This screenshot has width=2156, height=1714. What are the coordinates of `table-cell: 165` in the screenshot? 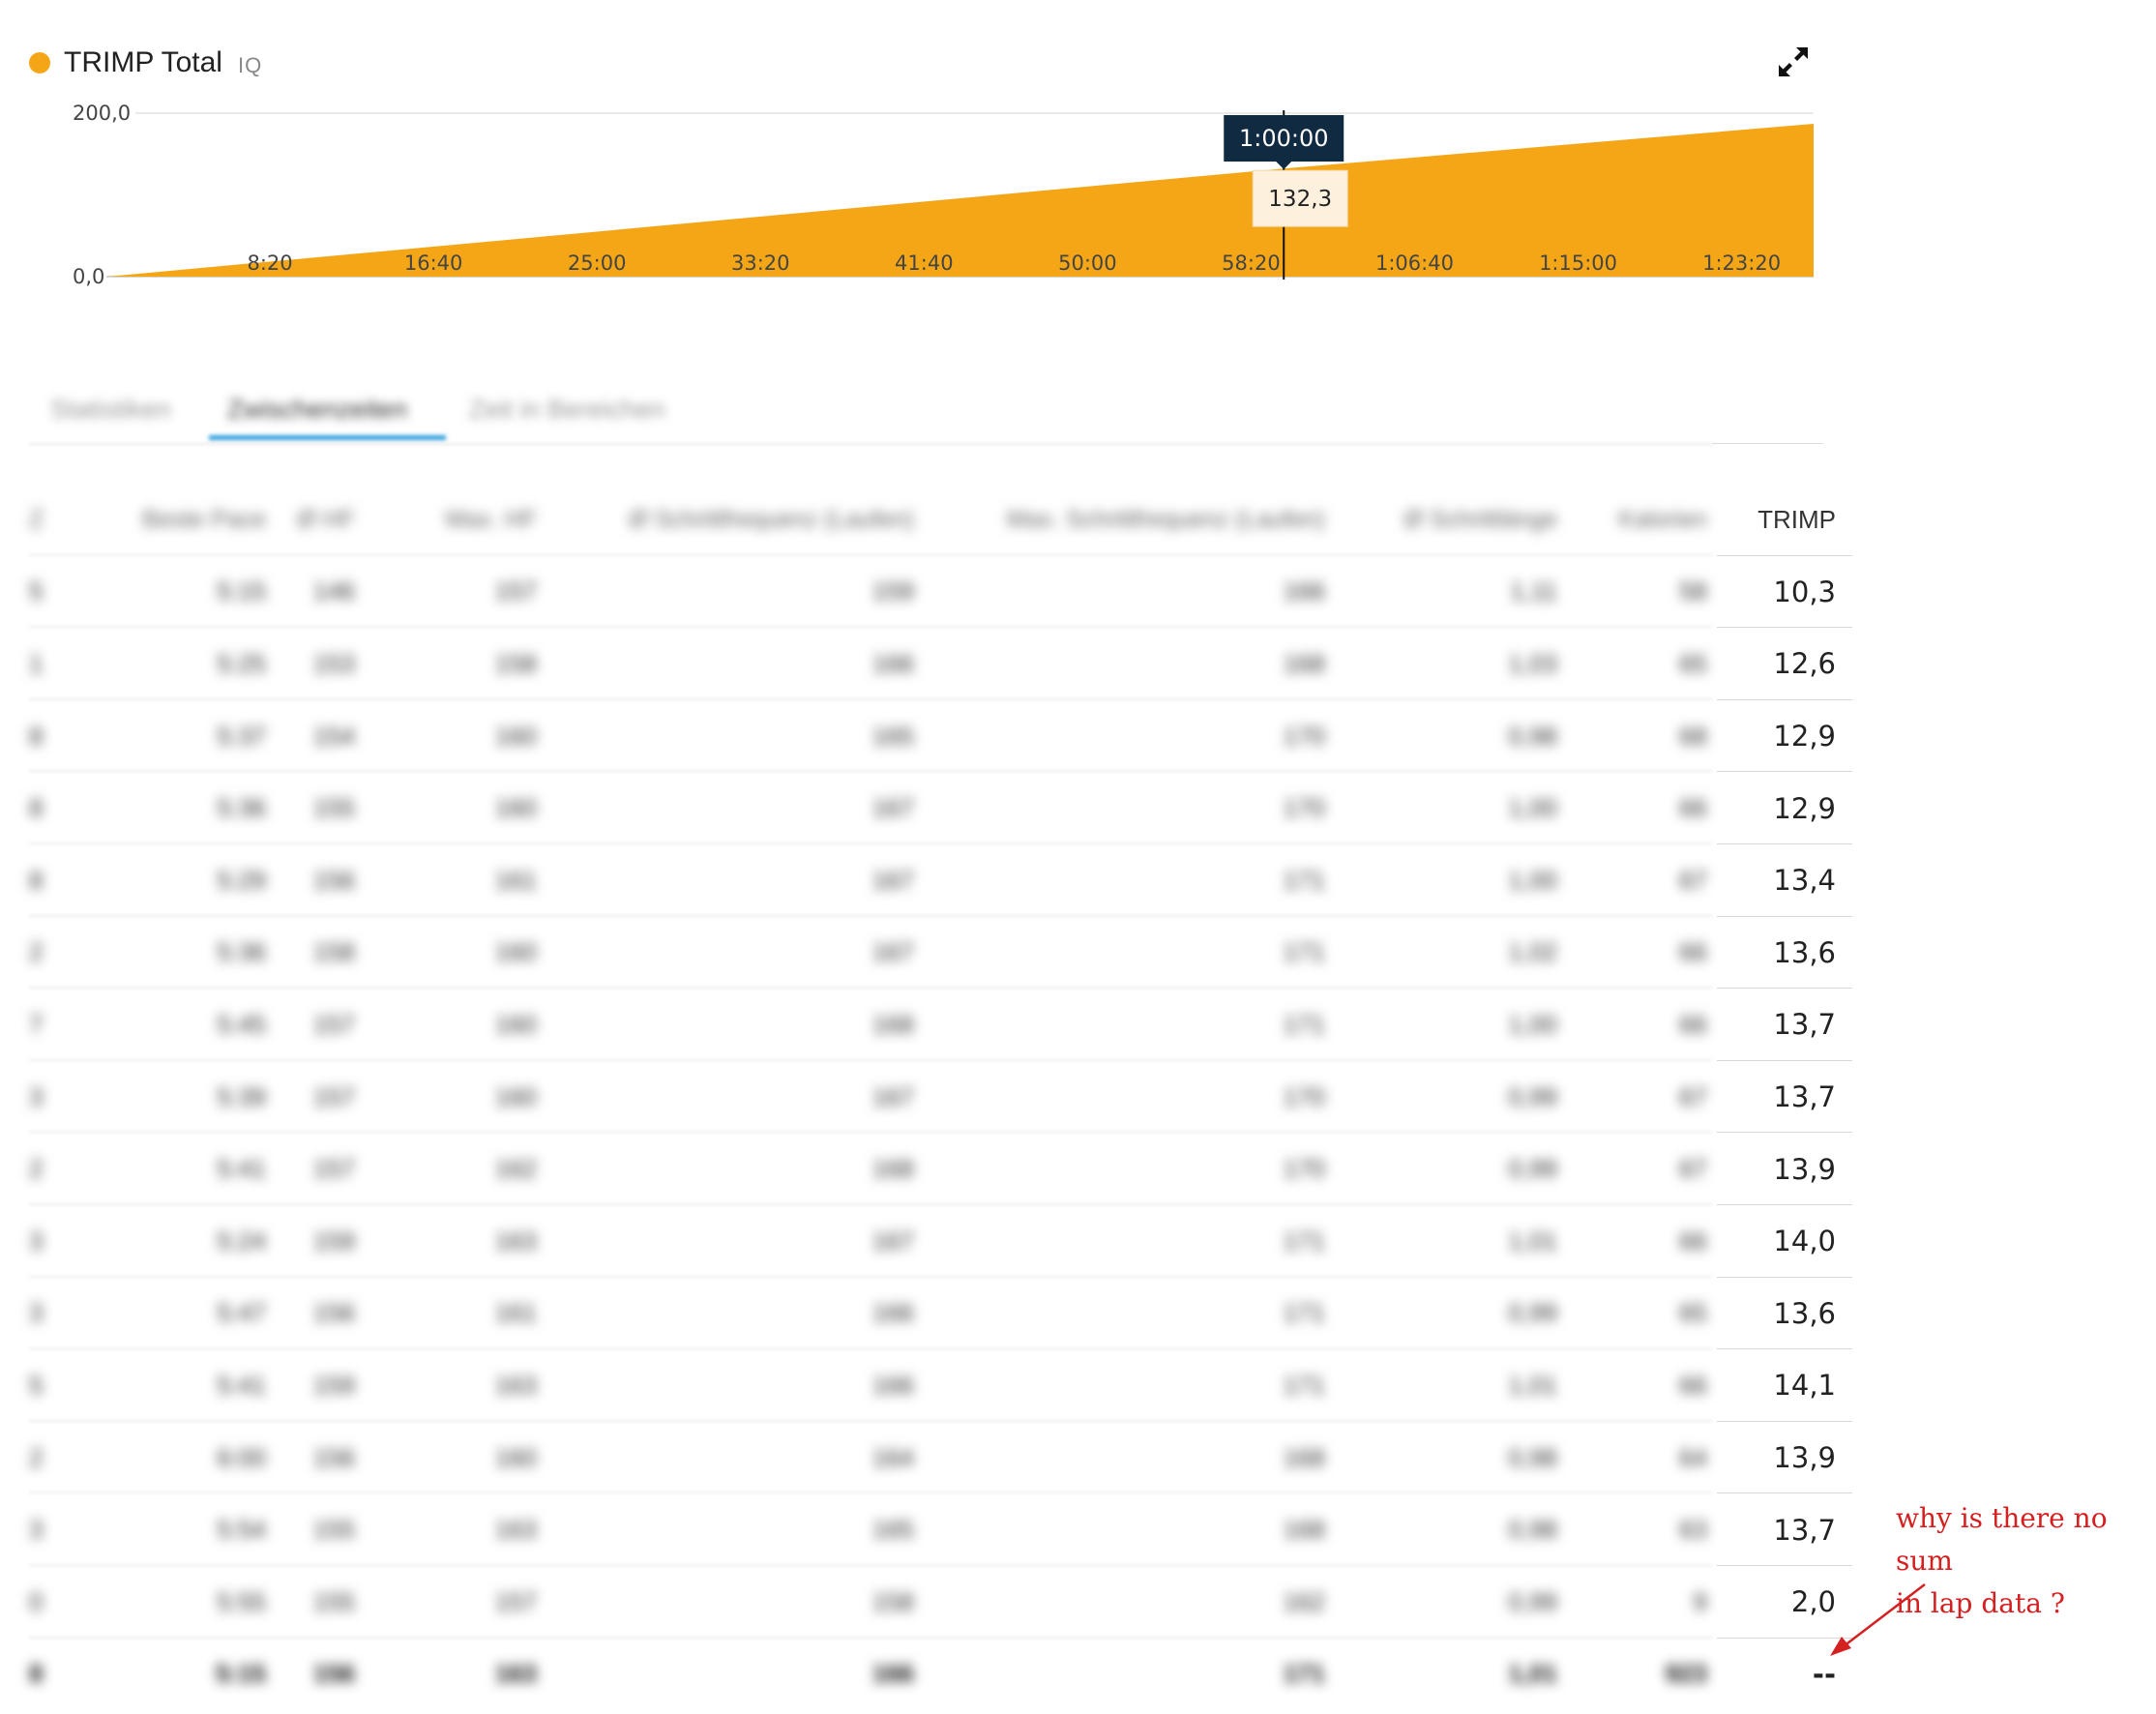 It's located at (892, 1530).